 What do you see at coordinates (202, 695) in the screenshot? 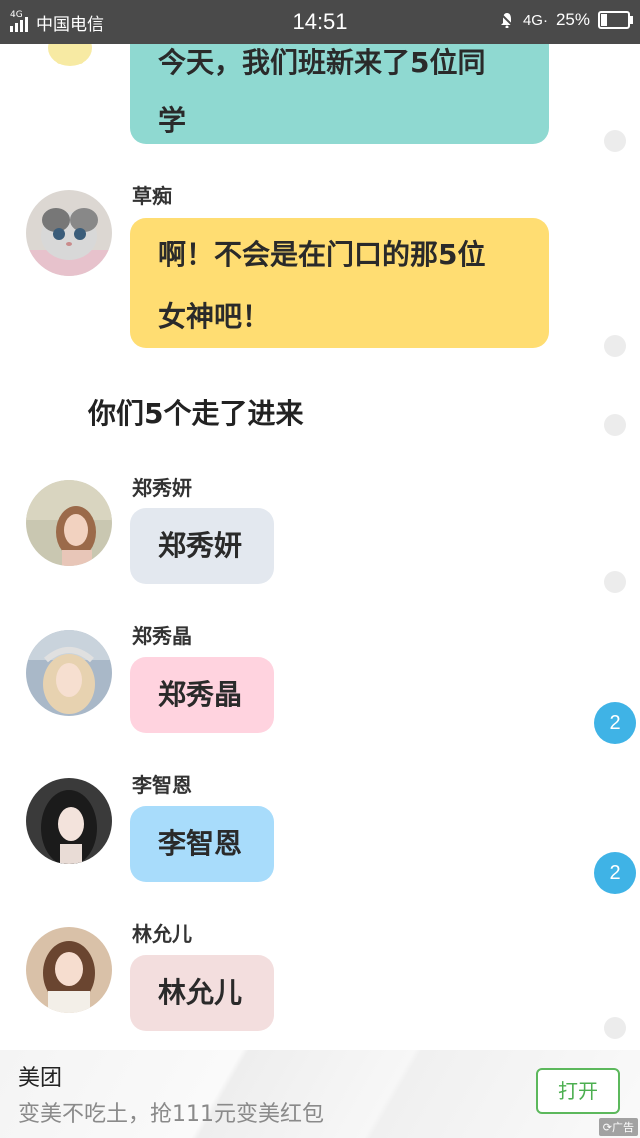
I see `message-bubble: 郑秀晶` at bounding box center [202, 695].